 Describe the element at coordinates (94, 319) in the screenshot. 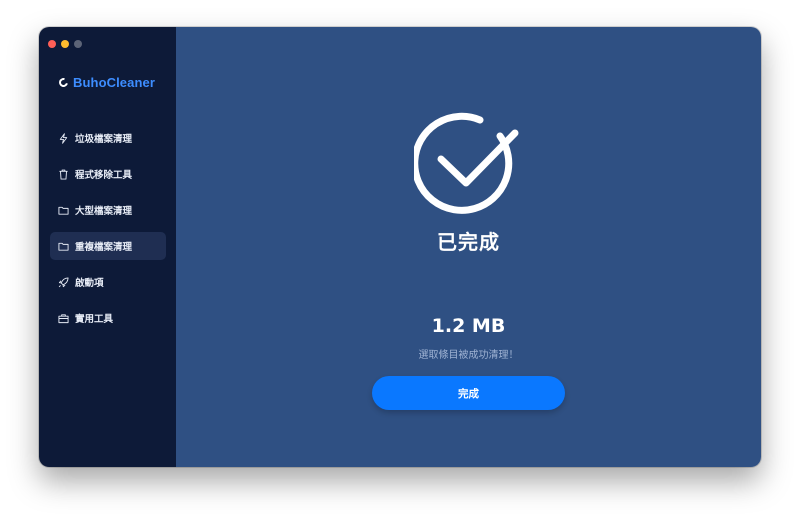

I see `sidebar-item-label: 實用工具` at that location.